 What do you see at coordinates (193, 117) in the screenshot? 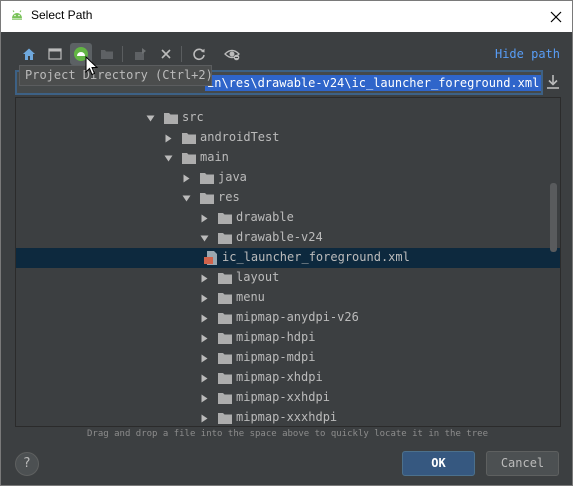
I see `tree-item-label: src` at bounding box center [193, 117].